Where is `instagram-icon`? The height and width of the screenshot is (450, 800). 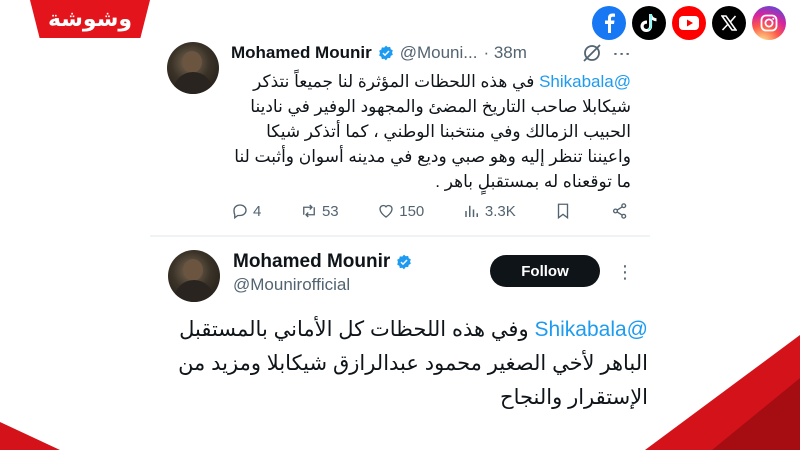
instagram-icon is located at coordinates (769, 23).